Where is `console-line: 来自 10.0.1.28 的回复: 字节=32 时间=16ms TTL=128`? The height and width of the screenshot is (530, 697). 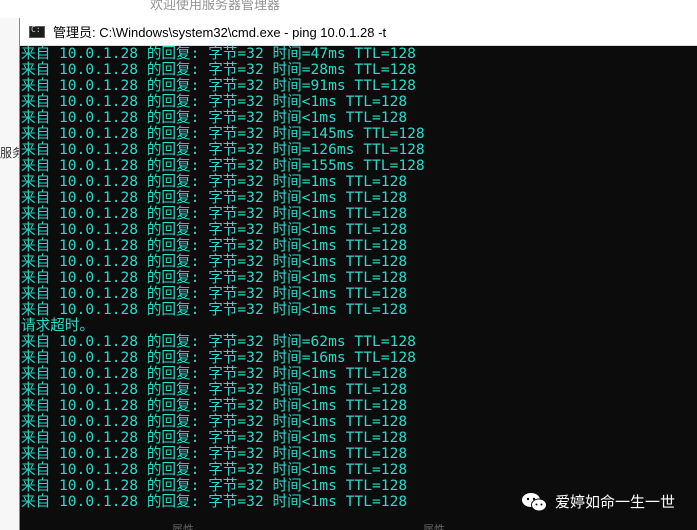
console-line: 来自 10.0.1.28 的回复: 字节=32 时间=16ms TTL=128 is located at coordinates (218, 357).